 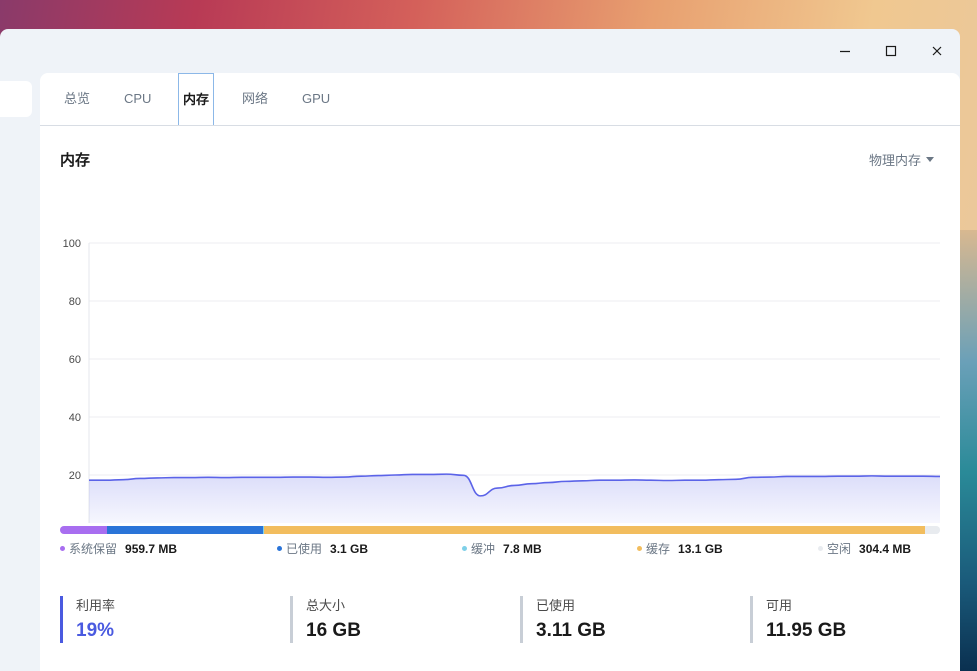 I want to click on legend-used: 已使用 3.1 GB, so click(x=322, y=548).